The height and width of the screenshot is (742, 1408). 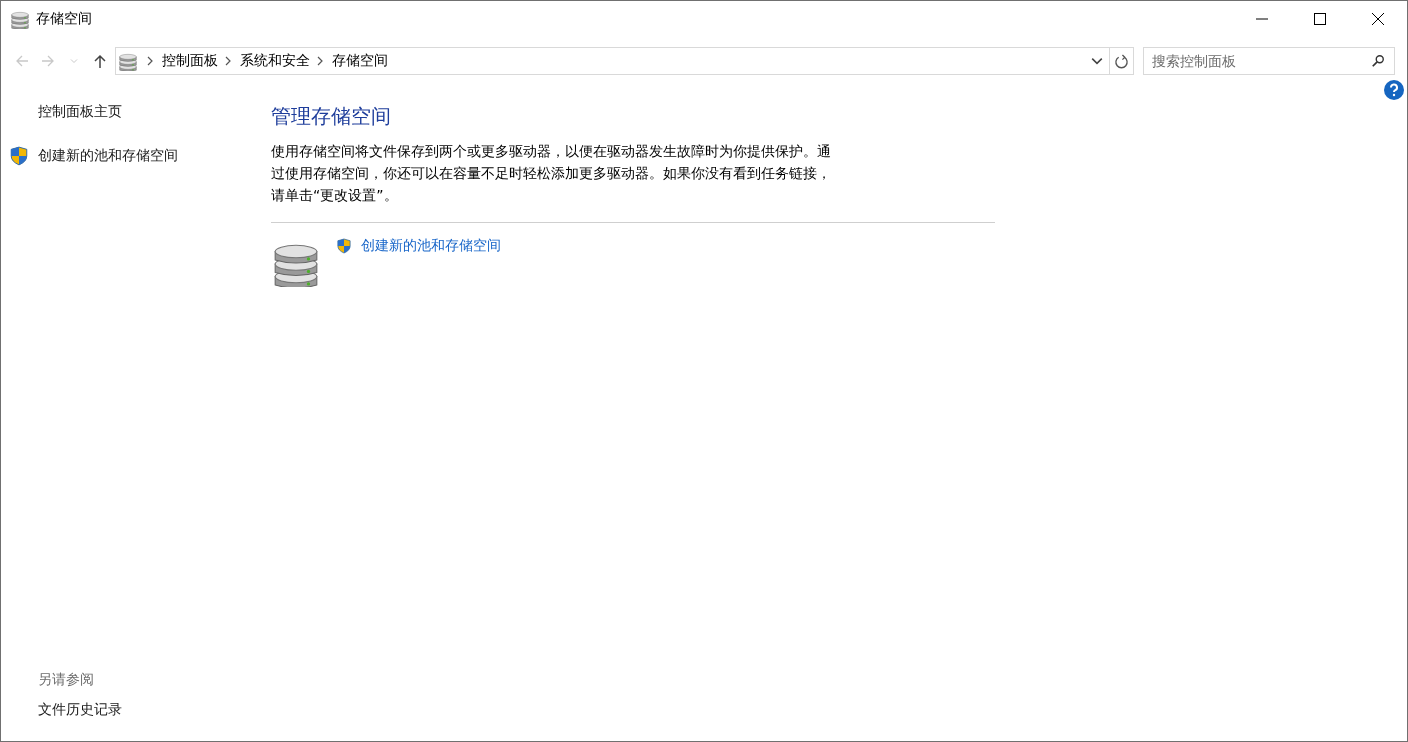 What do you see at coordinates (431, 246) in the screenshot?
I see `task-link: 创建新的池和存储空间` at bounding box center [431, 246].